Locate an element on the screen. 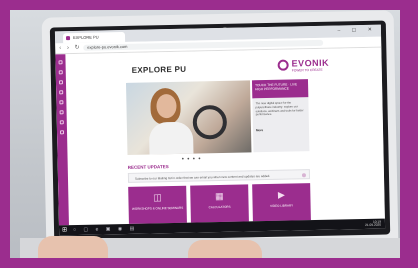 The height and width of the screenshot is (268, 418). window-controls: – ▢ ✕ is located at coordinates (357, 30).